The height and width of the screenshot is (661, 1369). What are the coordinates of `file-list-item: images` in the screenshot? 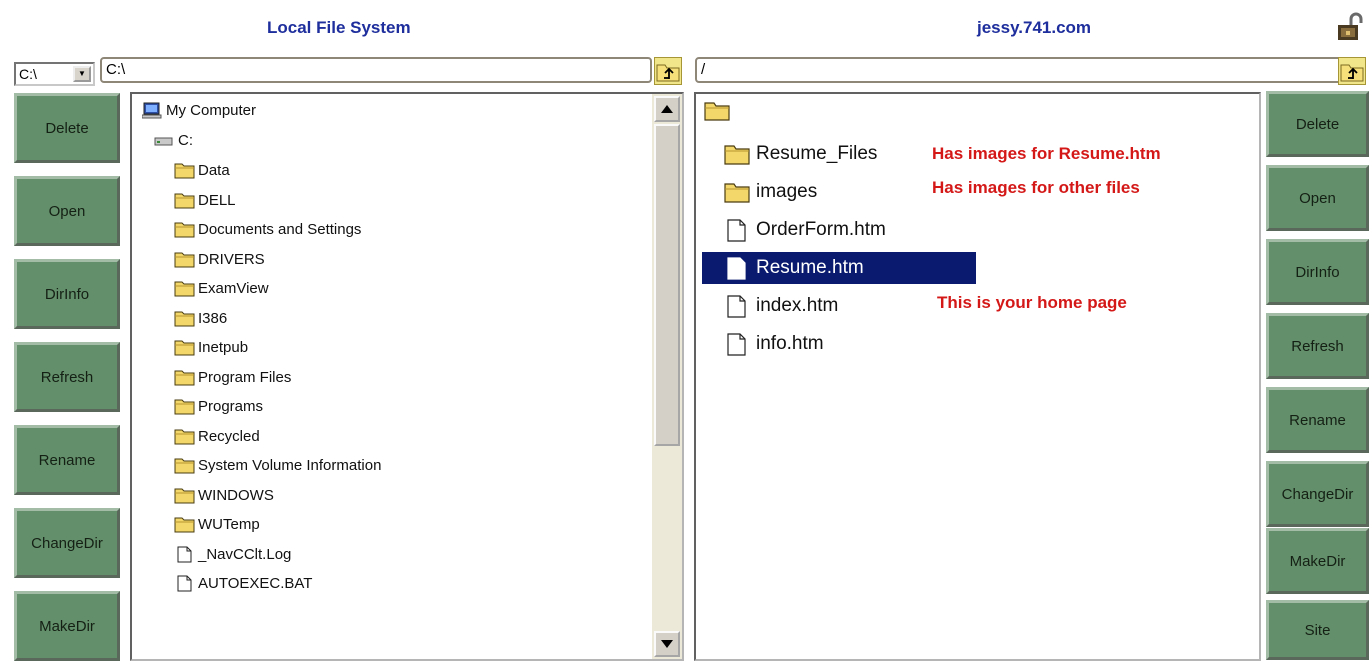 It's located at (770, 192).